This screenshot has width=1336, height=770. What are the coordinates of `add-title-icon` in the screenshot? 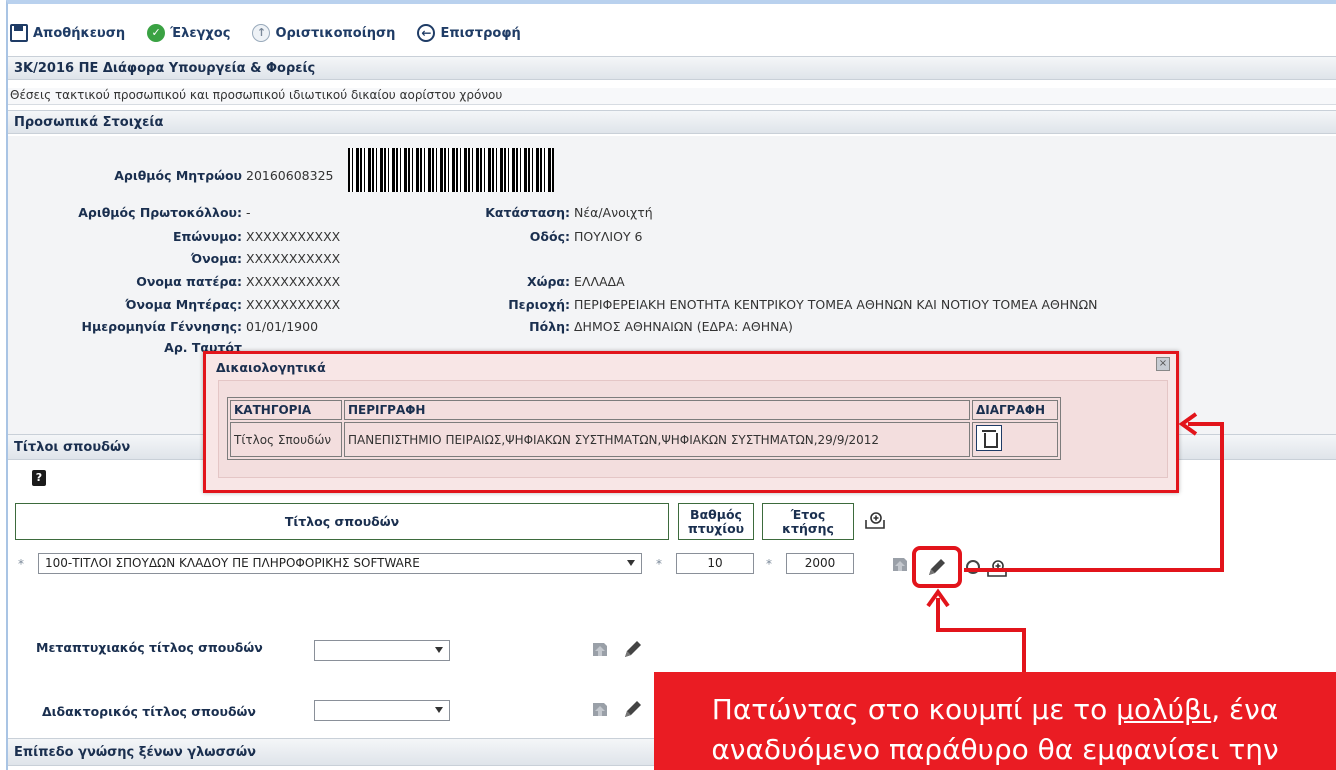 It's located at (875, 521).